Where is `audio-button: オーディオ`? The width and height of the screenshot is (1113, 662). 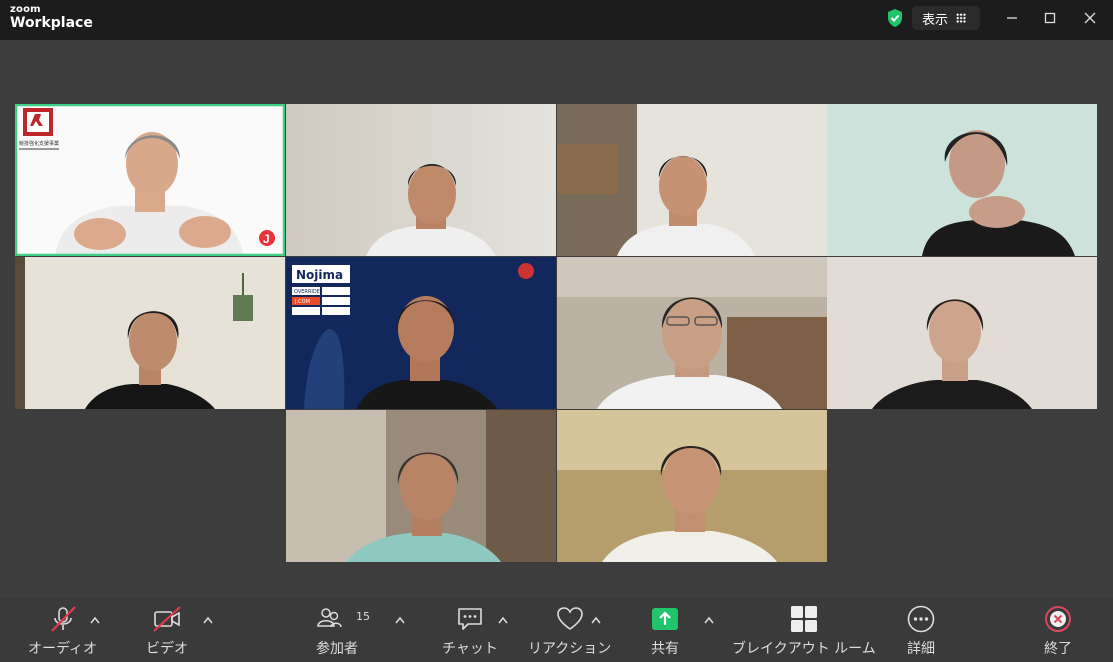
audio-button: オーディオ is located at coordinates (62, 631).